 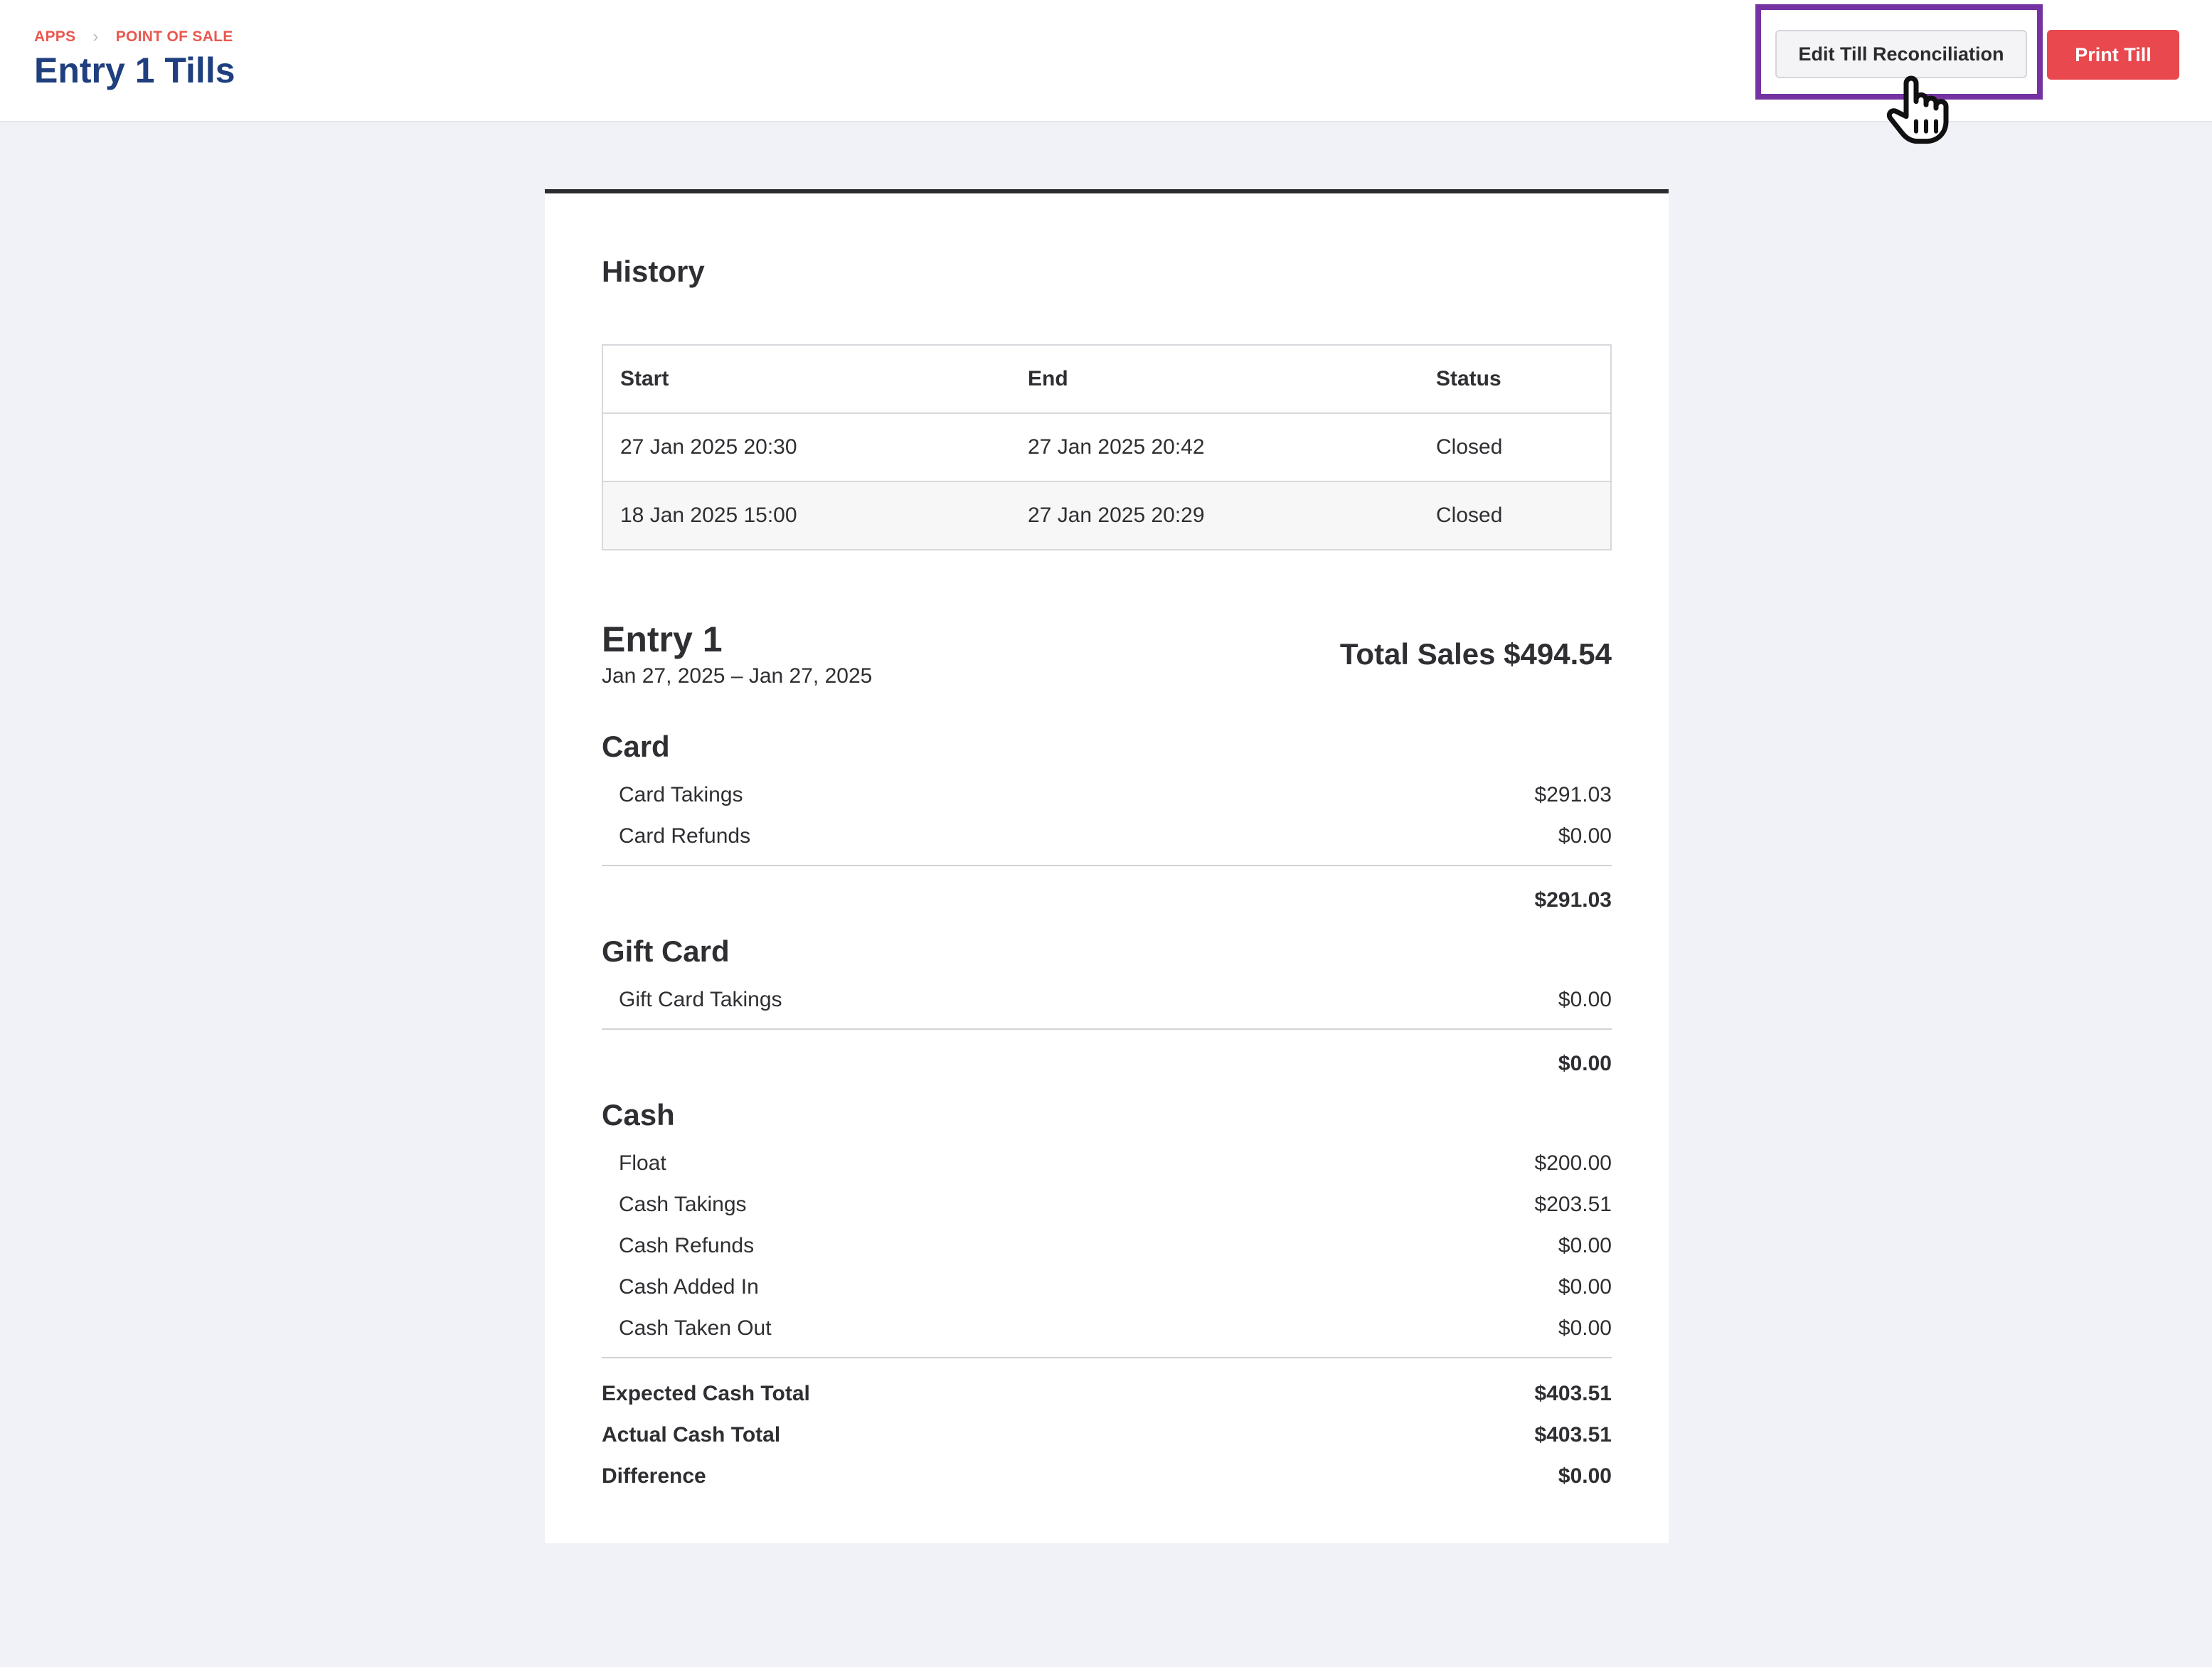 I want to click on column-header-end: End, so click(x=1215, y=380).